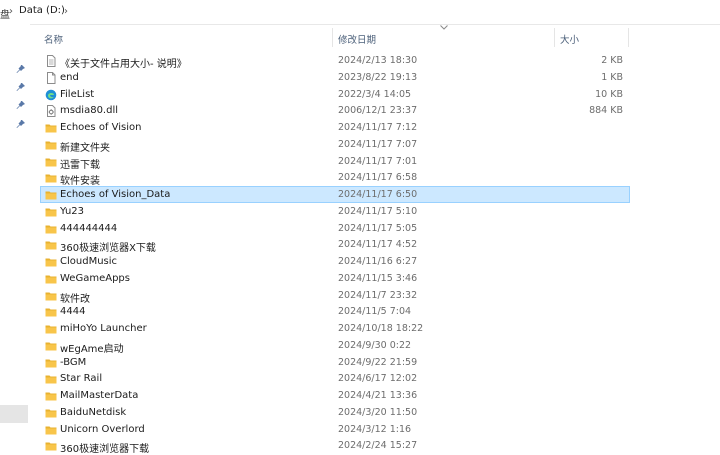 The height and width of the screenshot is (455, 720). What do you see at coordinates (80, 165) in the screenshot?
I see `file-name: 迅雷下载` at bounding box center [80, 165].